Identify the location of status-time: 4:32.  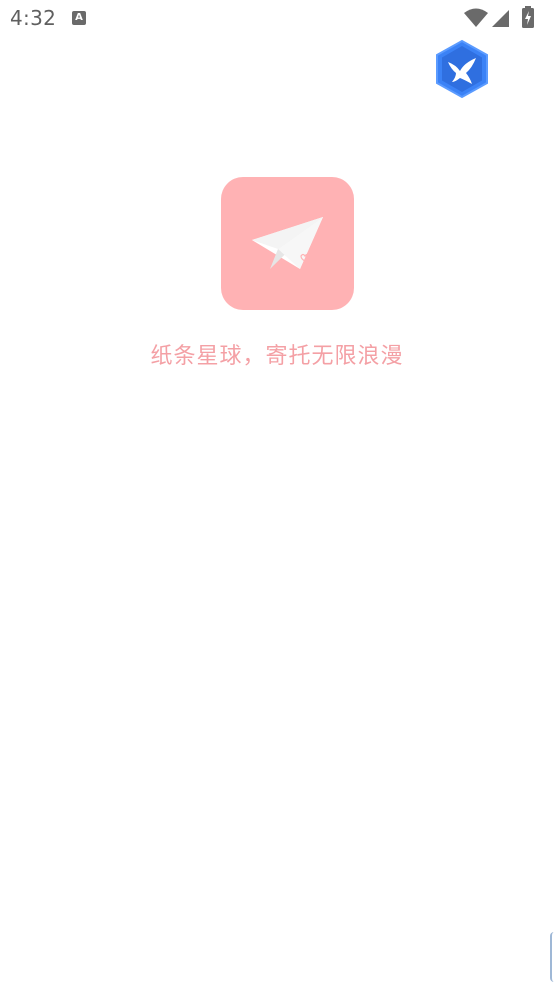
(33, 18).